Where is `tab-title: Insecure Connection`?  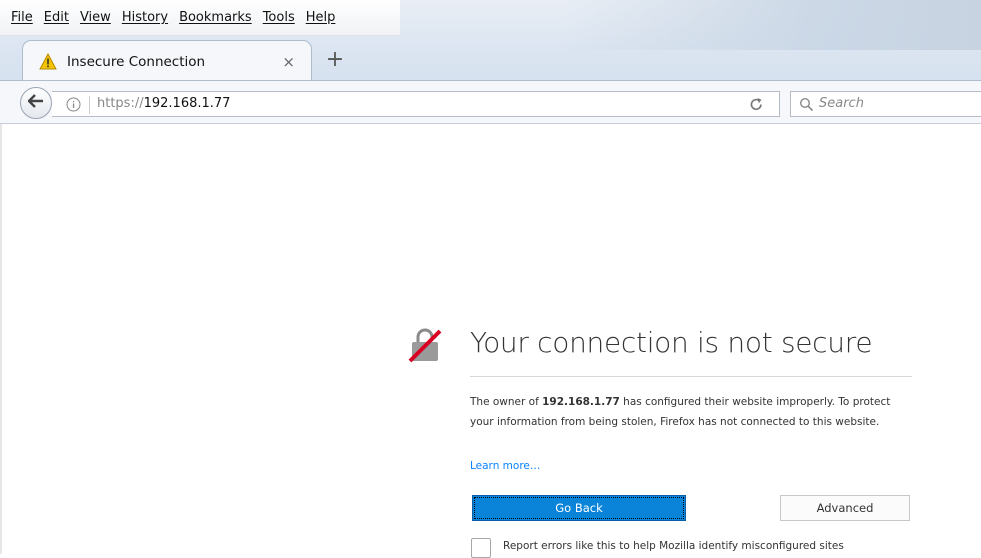 tab-title: Insecure Connection is located at coordinates (136, 61).